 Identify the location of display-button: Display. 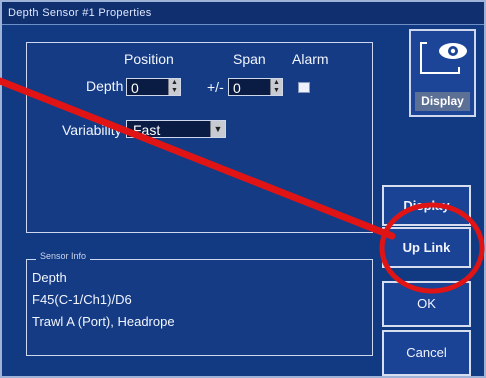
(426, 205).